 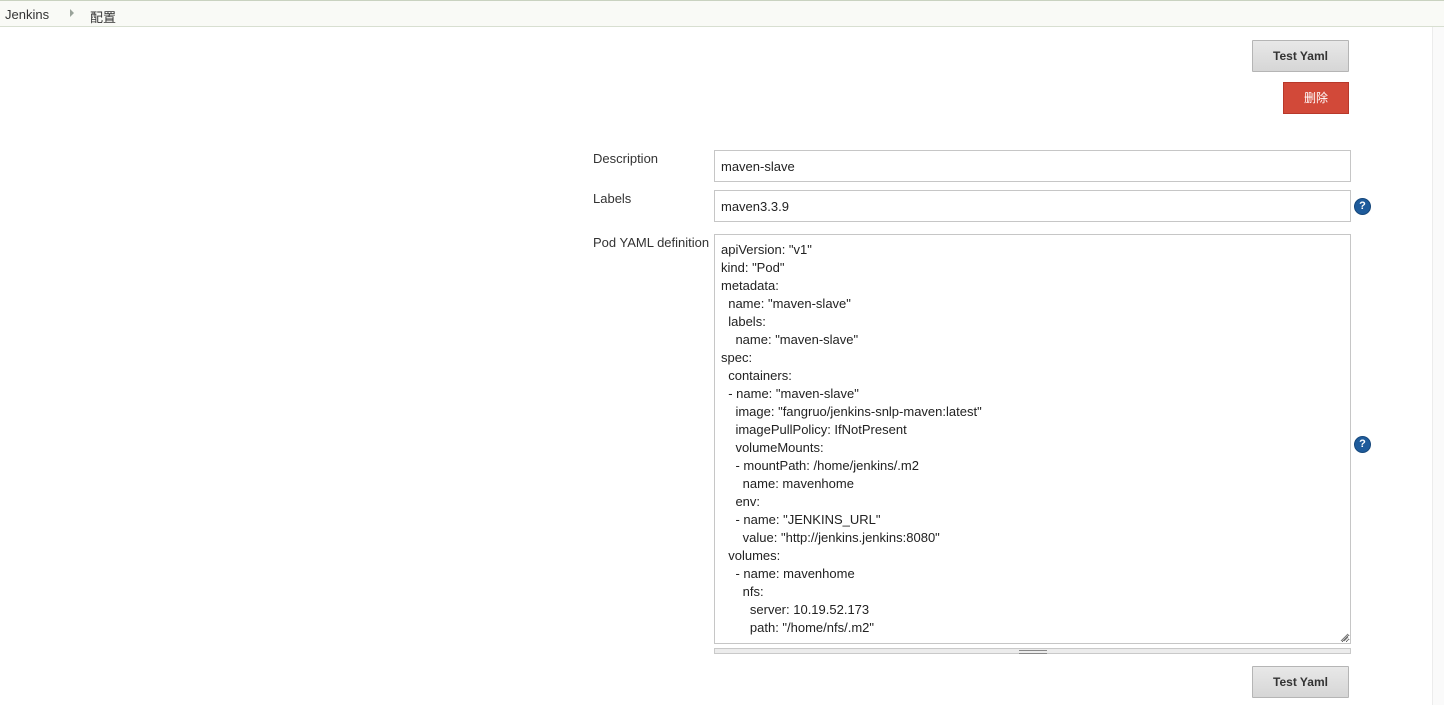 I want to click on resize-grip-icon, so click(x=1344, y=637).